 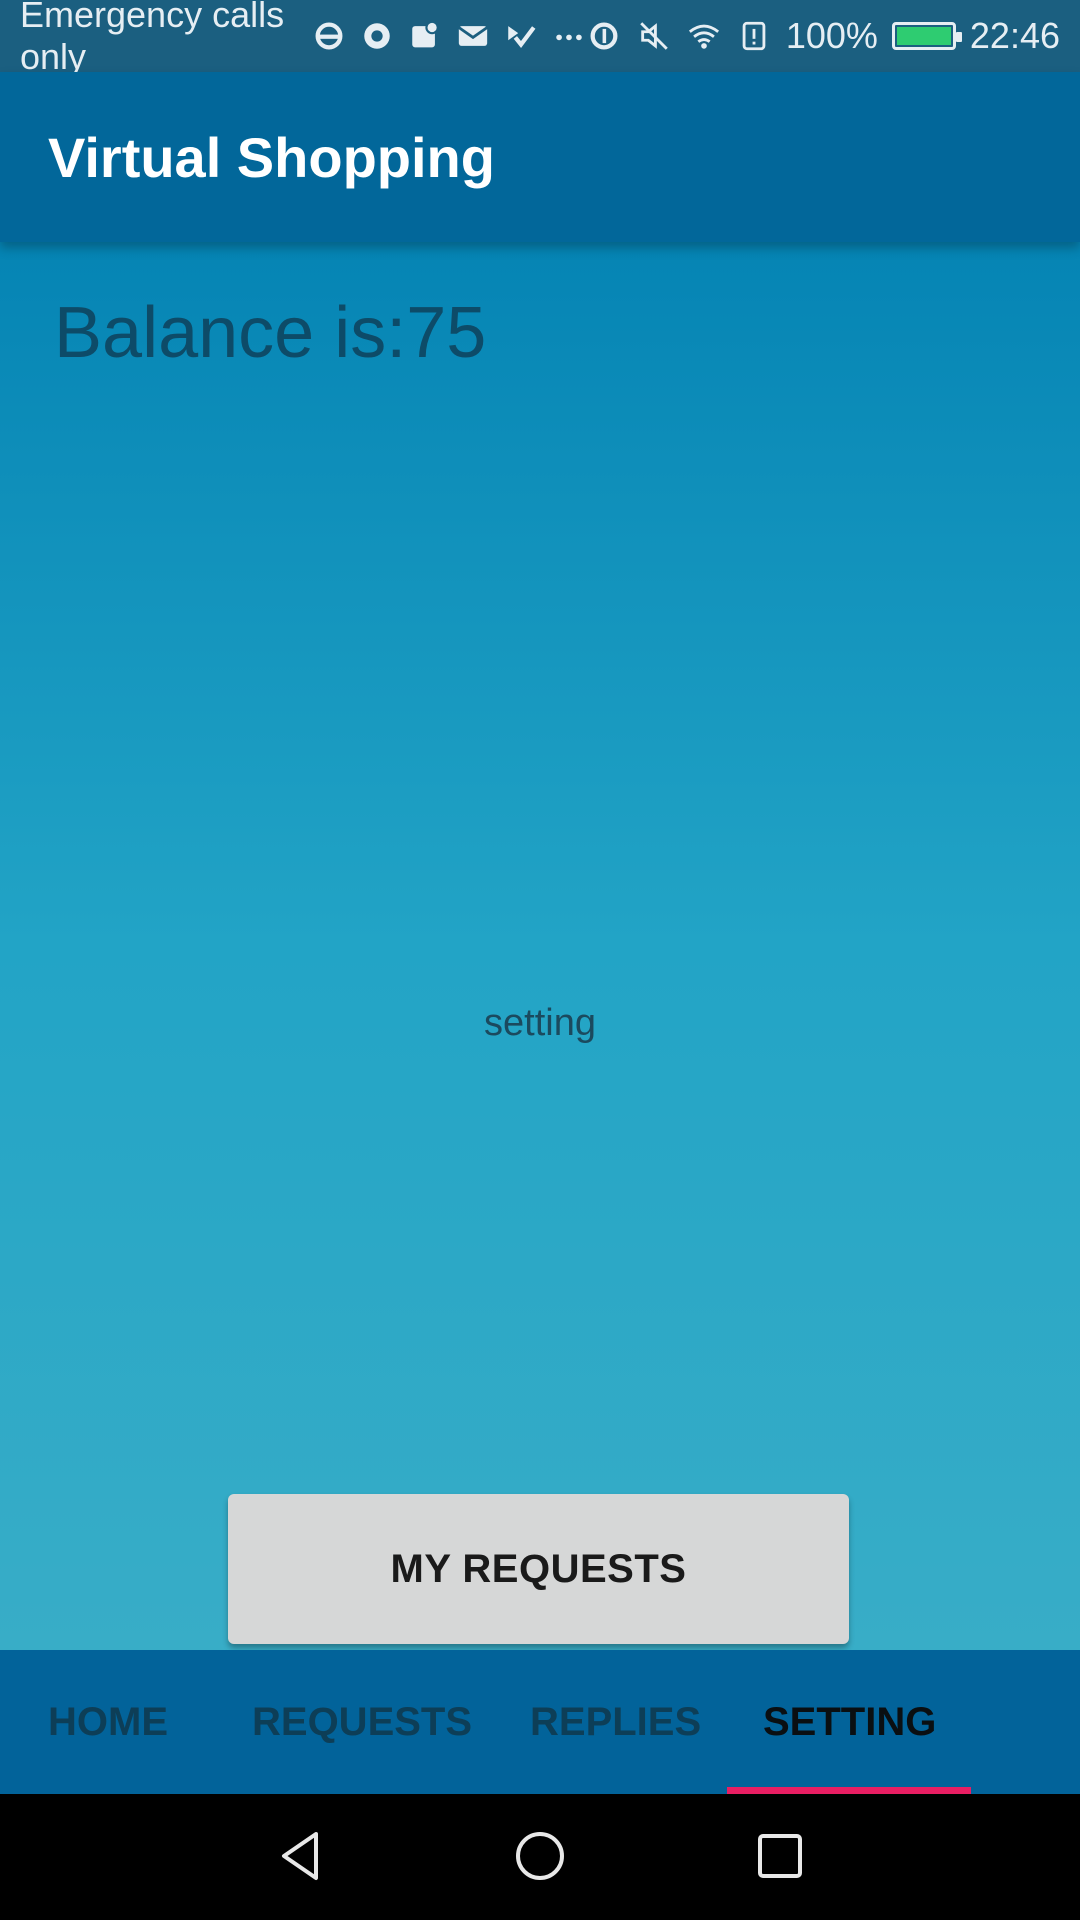 I want to click on tab-home: HOME, so click(x=108, y=1722).